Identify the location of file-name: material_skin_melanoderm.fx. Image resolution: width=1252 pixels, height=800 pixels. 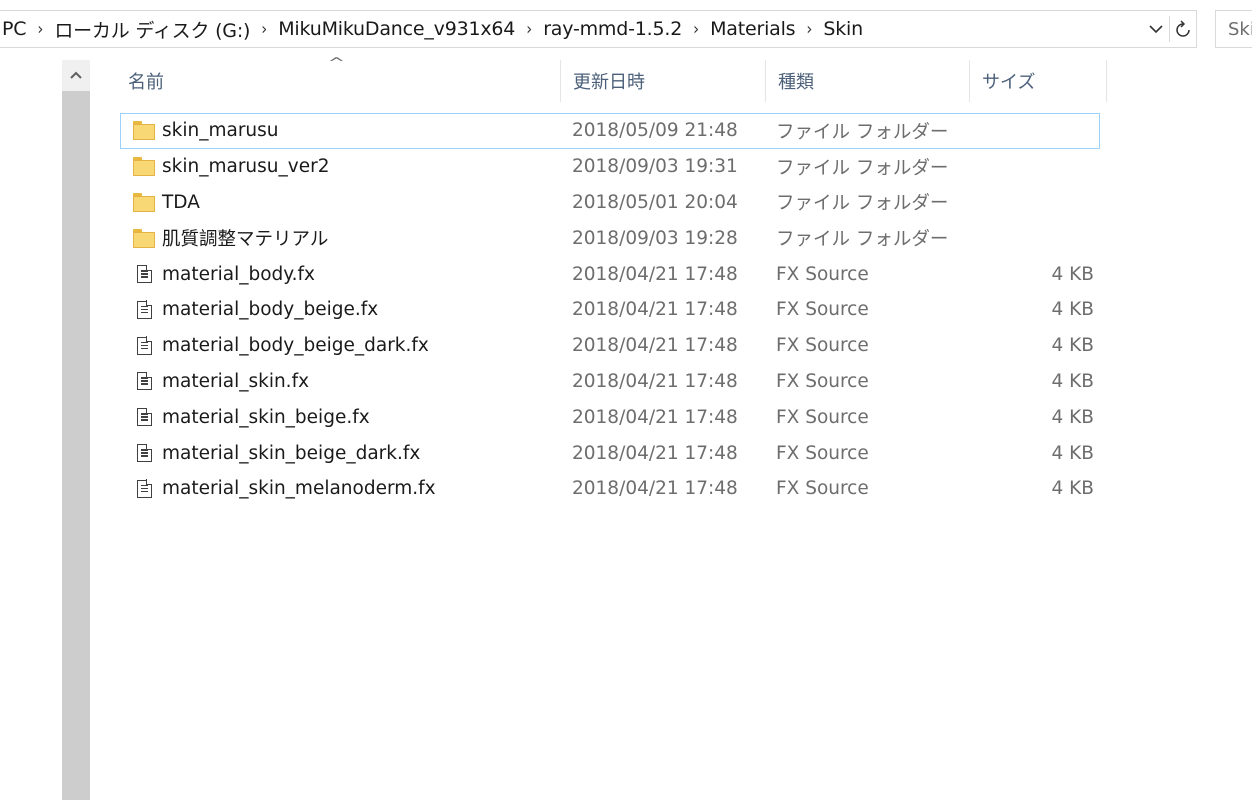
(299, 489).